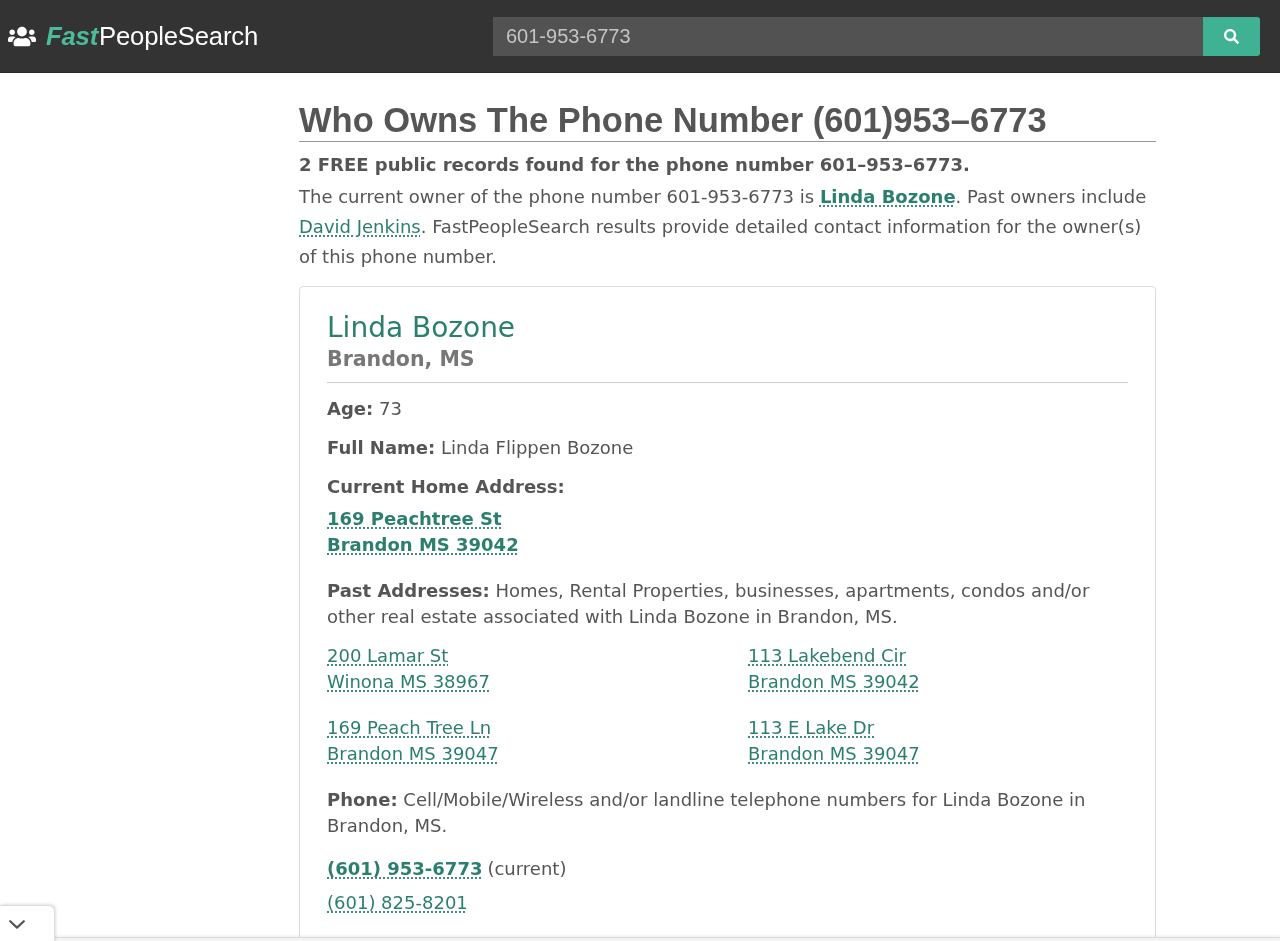 The height and width of the screenshot is (941, 1280). Describe the element at coordinates (480, 448) in the screenshot. I see `full-name-text: Full Name: Linda Flippen Bozone` at that location.